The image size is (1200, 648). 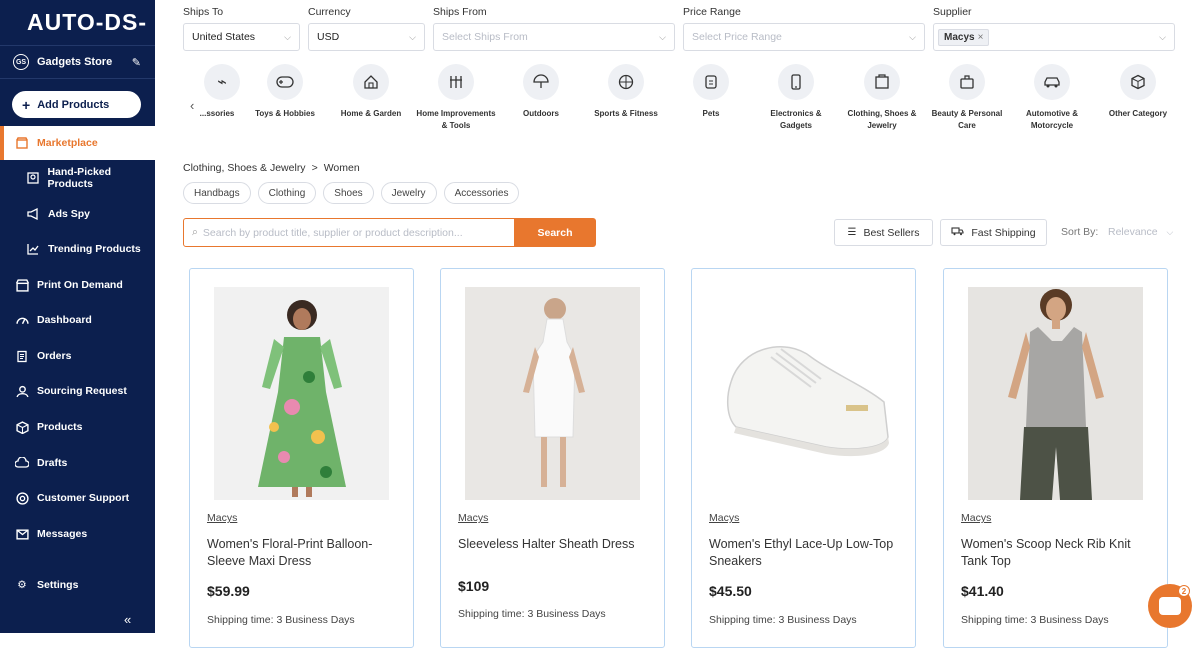 What do you see at coordinates (22, 143) in the screenshot?
I see `store-icon` at bounding box center [22, 143].